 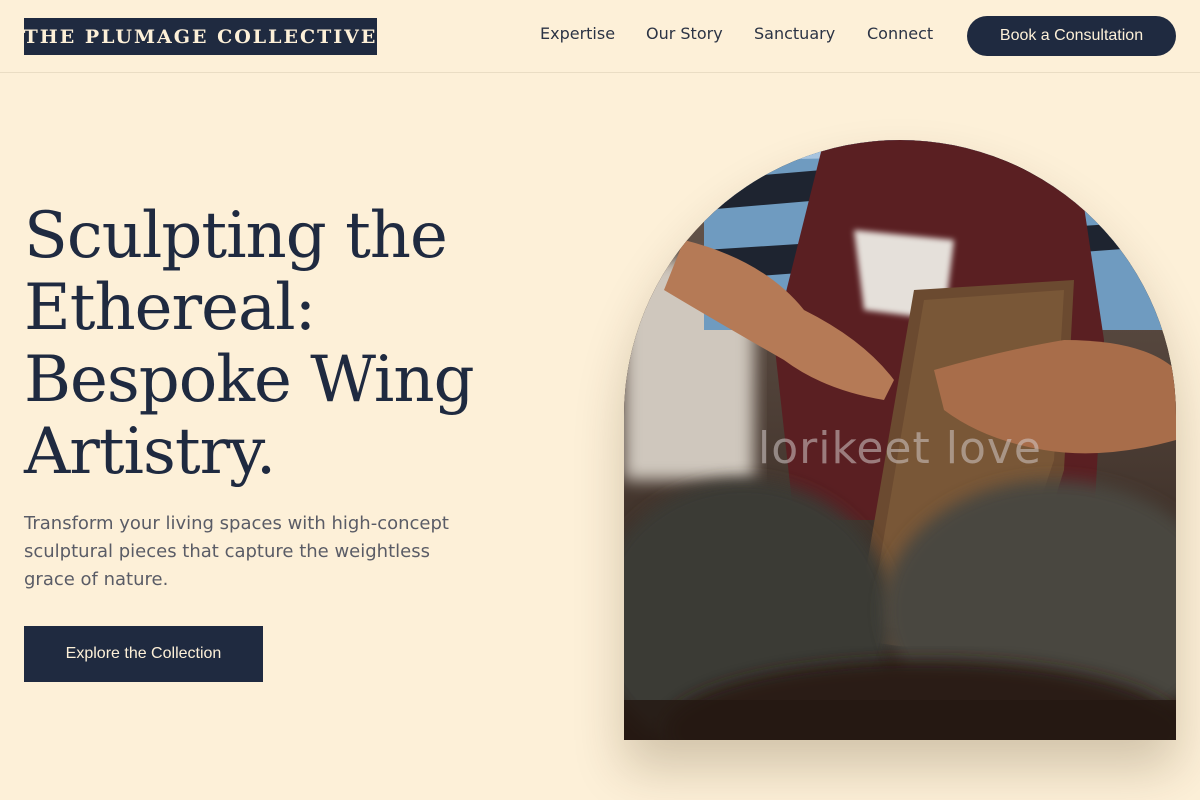 I want to click on explore-collection-button: Explore the Collection, so click(x=143, y=654).